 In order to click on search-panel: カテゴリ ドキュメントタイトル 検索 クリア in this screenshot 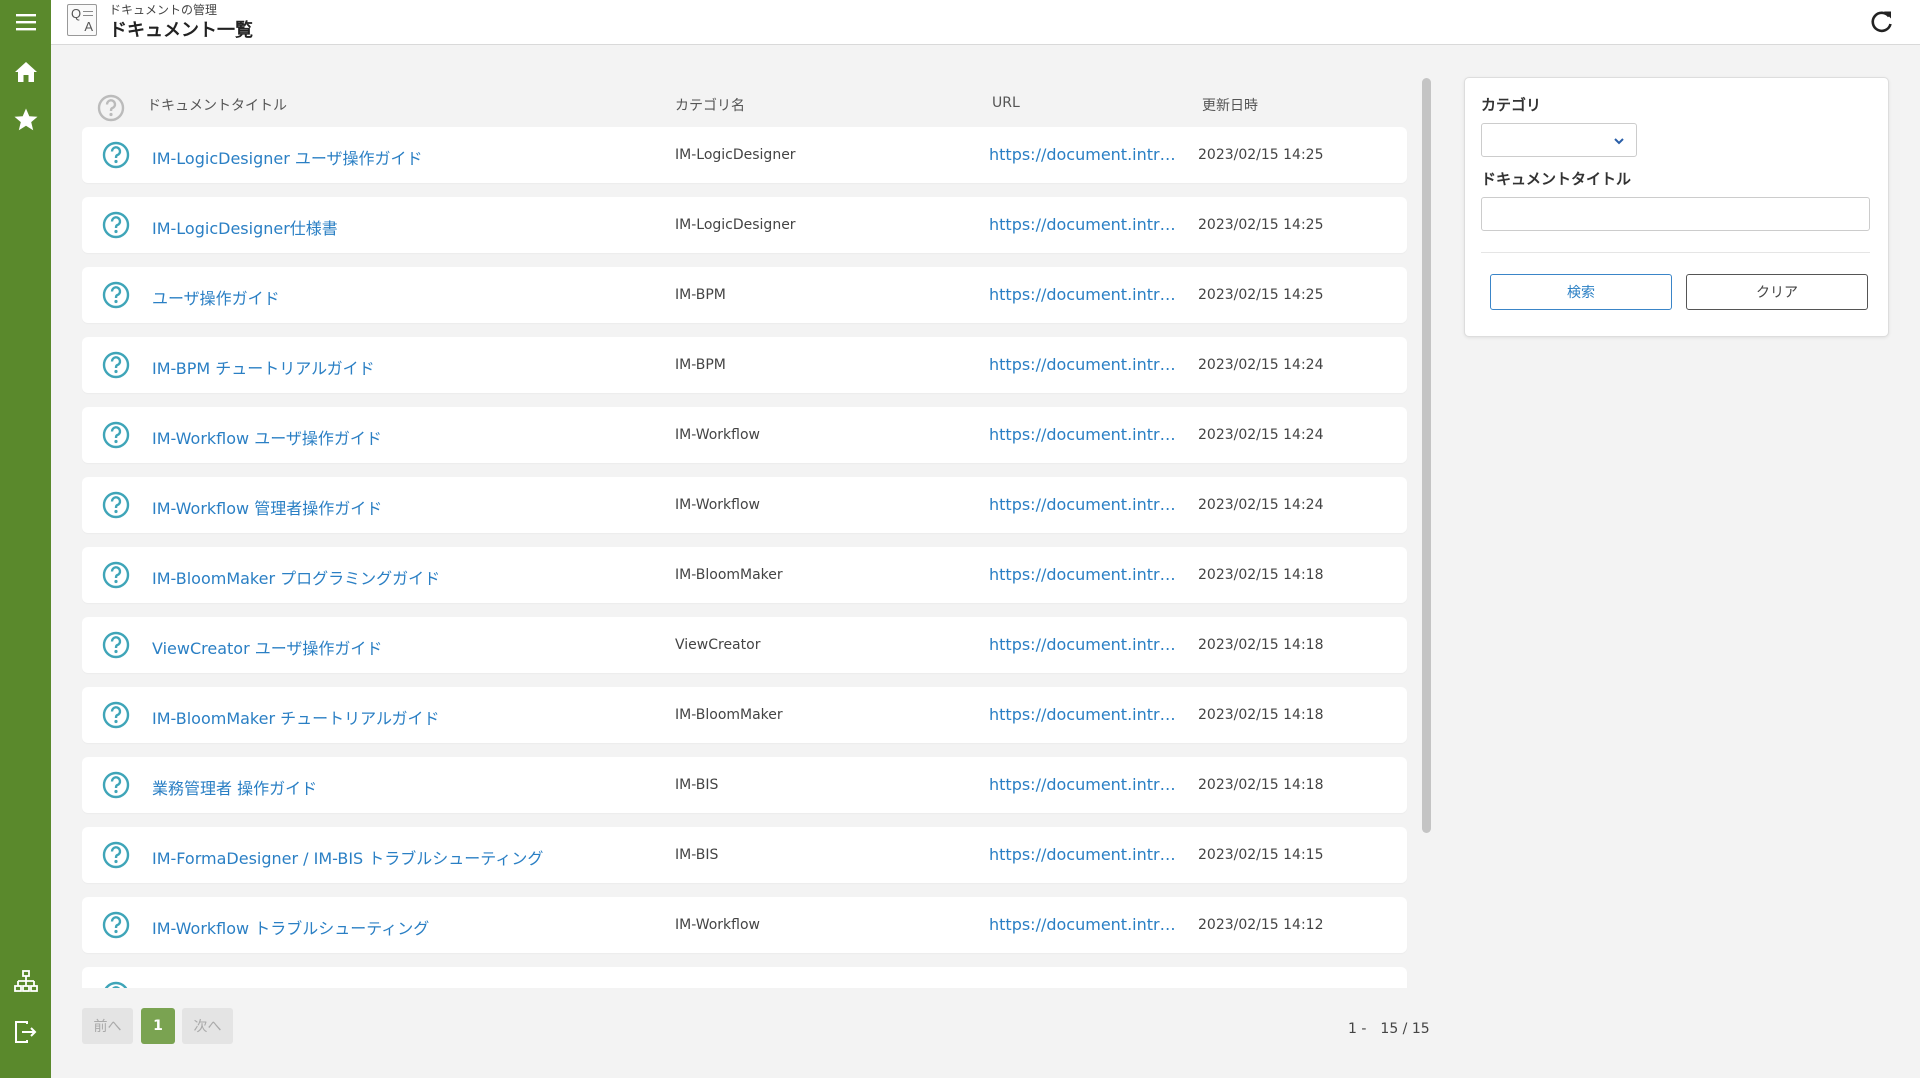, I will do `click(1676, 207)`.